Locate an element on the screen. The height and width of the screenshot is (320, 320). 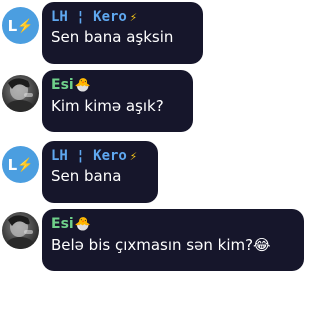
message-bubble: LH ¦ Kero ⚡ Sen bana aşksin is located at coordinates (122, 33).